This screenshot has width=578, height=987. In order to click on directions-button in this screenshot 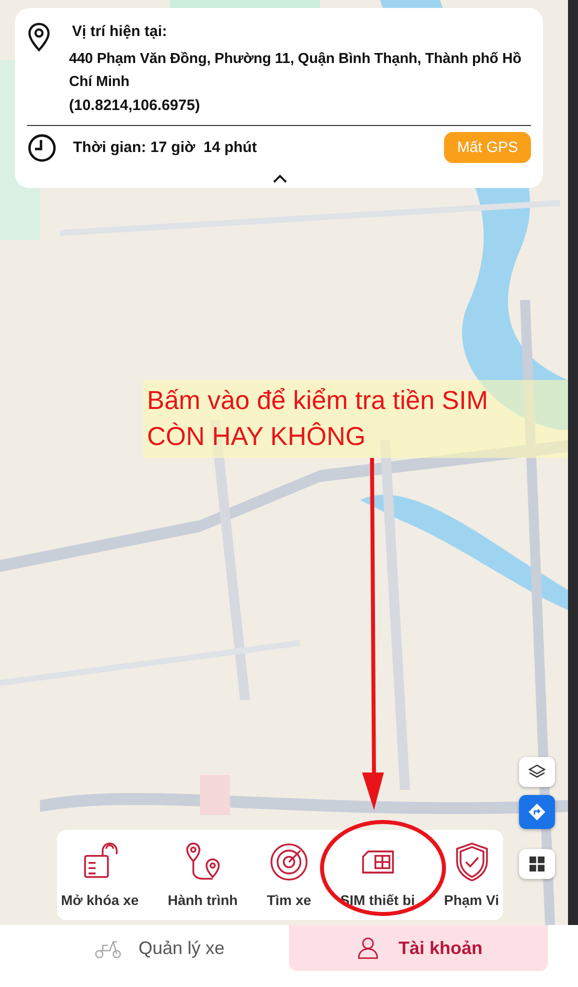, I will do `click(537, 812)`.